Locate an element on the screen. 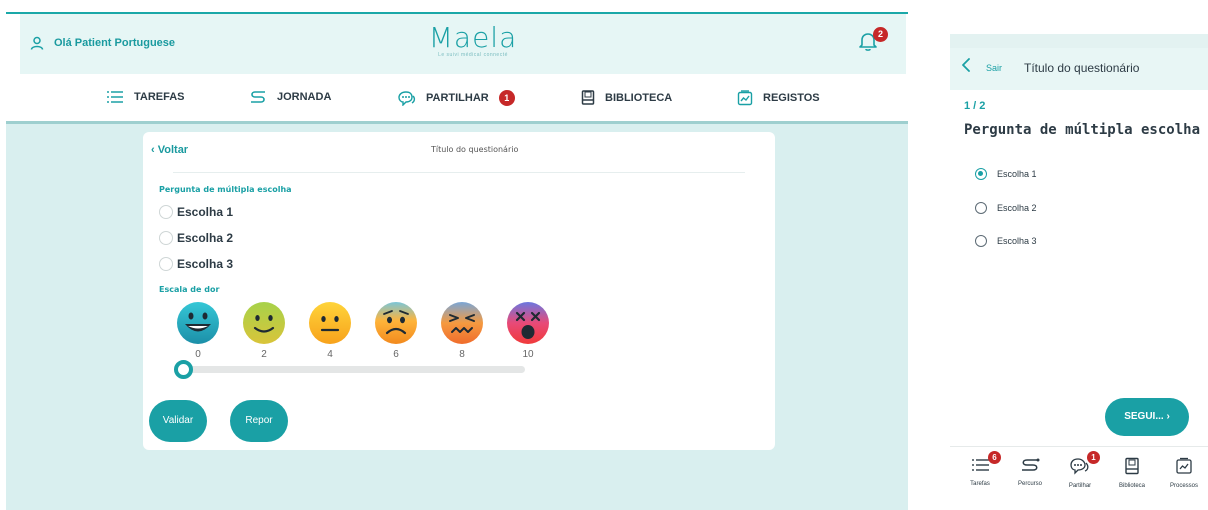 This screenshot has width=1208, height=510. nav-label: JORNADA is located at coordinates (304, 97).